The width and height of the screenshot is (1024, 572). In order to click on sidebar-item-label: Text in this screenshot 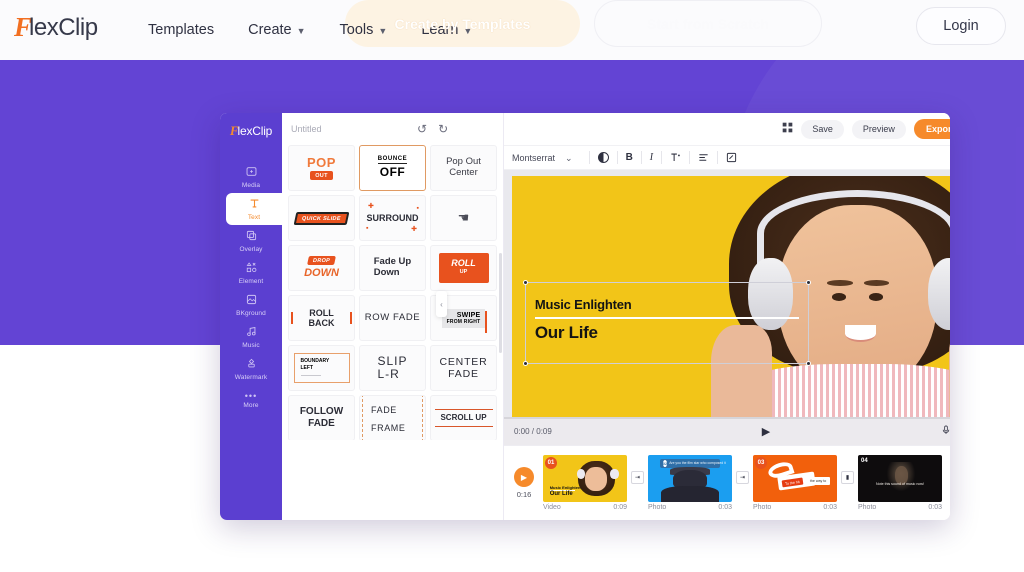, I will do `click(254, 217)`.